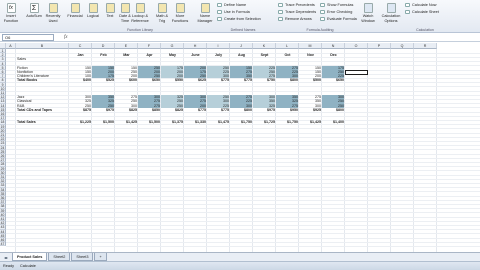  I want to click on month-header: Apr, so click(149, 55).